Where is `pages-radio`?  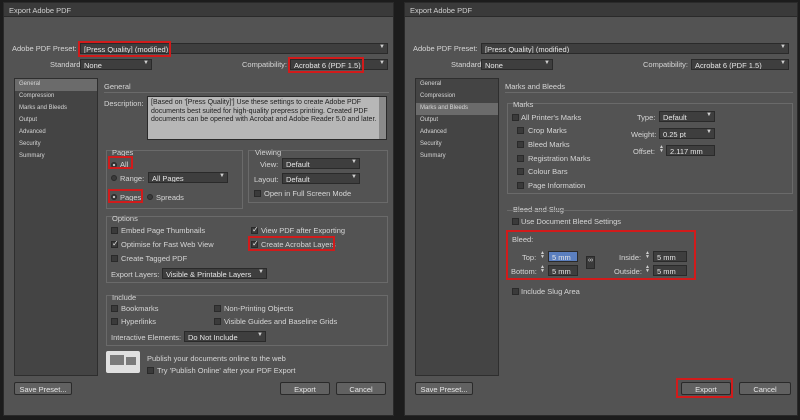 pages-radio is located at coordinates (114, 197).